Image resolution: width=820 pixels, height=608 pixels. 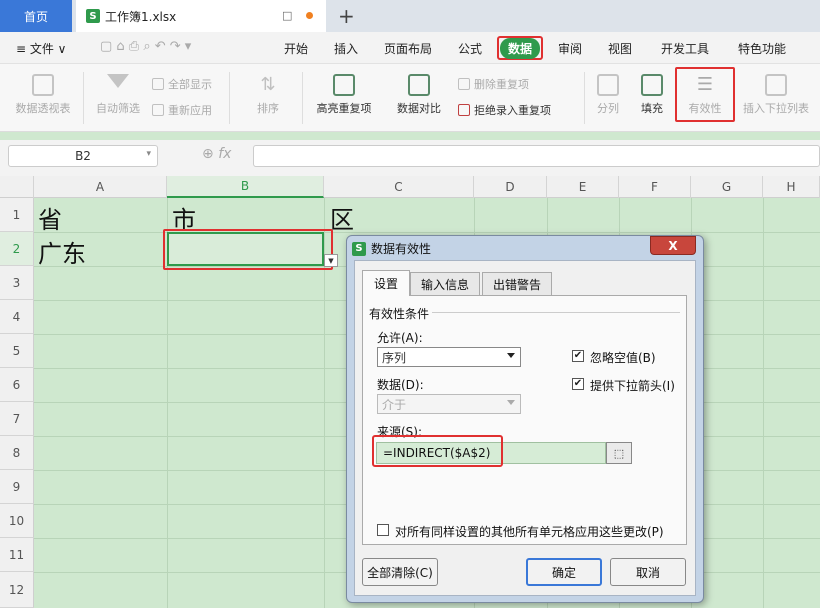 I want to click on column-header: B, so click(x=245, y=187).